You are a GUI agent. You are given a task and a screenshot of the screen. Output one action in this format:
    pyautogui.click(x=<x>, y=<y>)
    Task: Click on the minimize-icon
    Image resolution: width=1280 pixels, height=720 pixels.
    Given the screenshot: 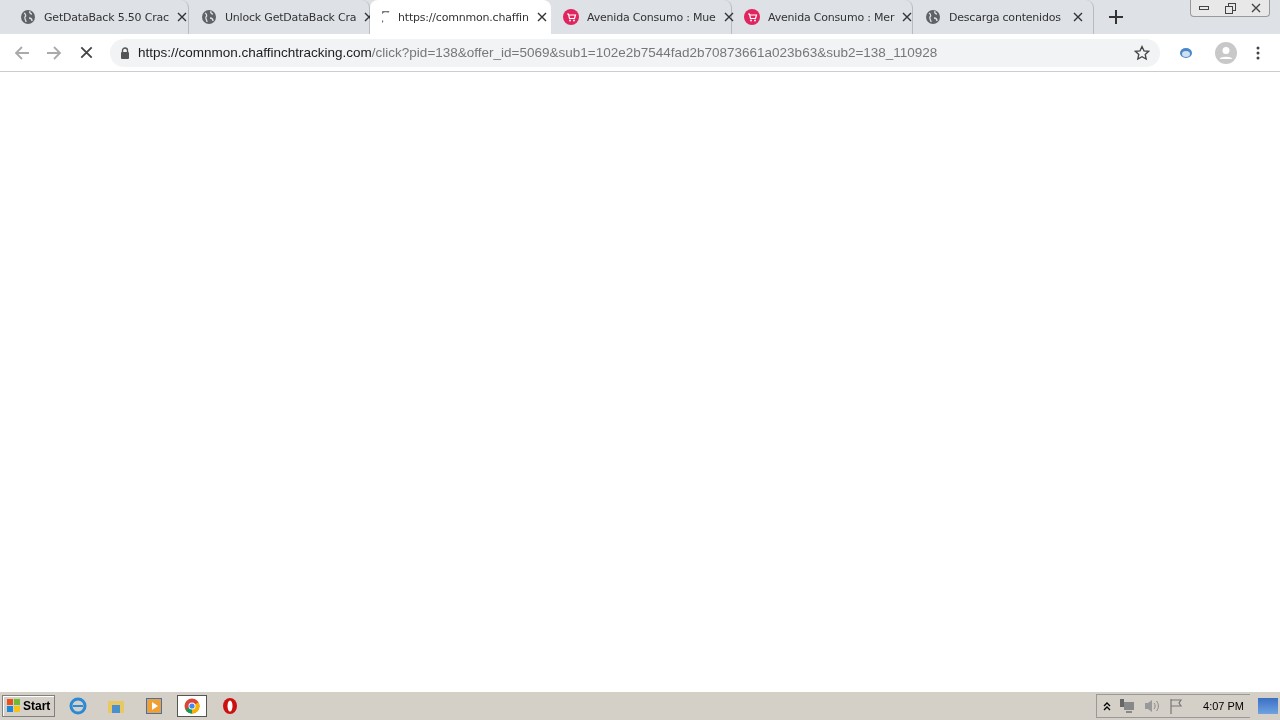 What is the action you would take?
    pyautogui.click(x=1204, y=8)
    